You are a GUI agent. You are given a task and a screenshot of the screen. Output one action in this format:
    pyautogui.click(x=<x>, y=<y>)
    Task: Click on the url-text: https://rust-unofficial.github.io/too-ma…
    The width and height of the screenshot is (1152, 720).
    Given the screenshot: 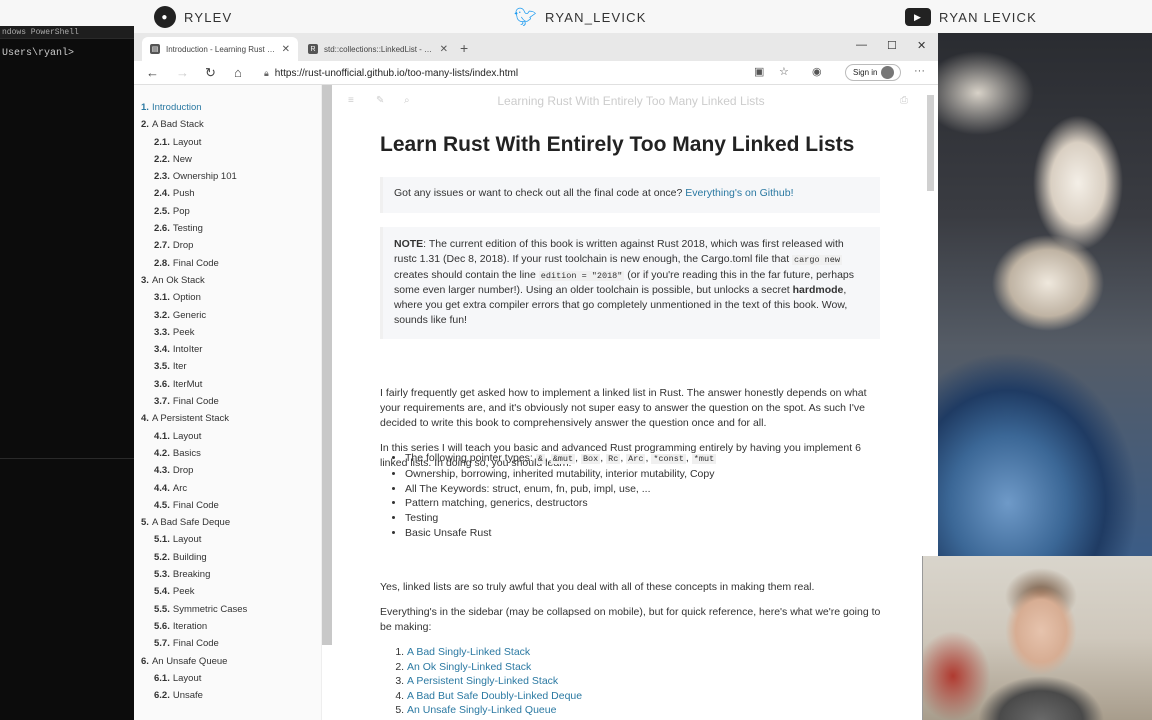 What is the action you would take?
    pyautogui.click(x=396, y=73)
    